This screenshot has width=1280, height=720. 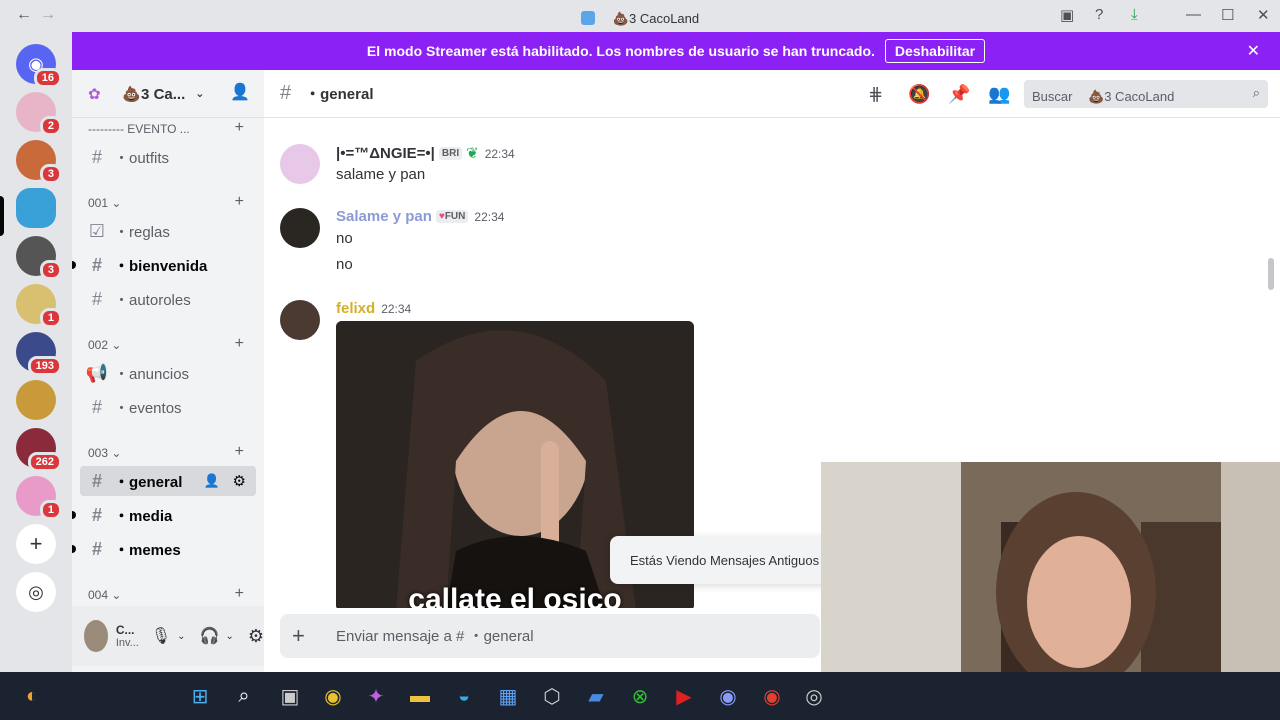 What do you see at coordinates (39, 498) in the screenshot?
I see `server-icon-9: 1` at bounding box center [39, 498].